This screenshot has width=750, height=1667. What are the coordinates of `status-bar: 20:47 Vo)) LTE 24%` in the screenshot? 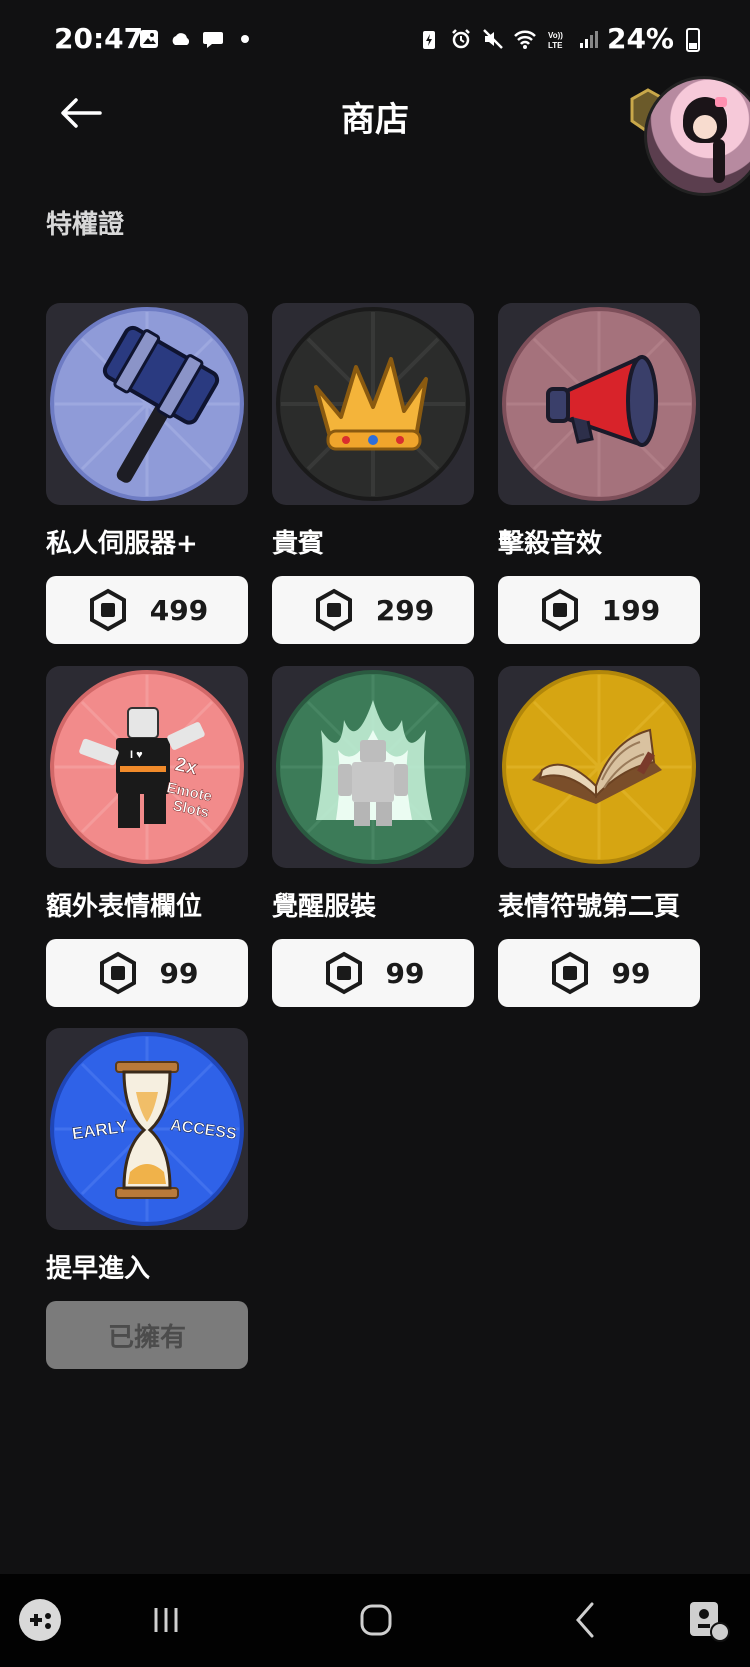 It's located at (375, 40).